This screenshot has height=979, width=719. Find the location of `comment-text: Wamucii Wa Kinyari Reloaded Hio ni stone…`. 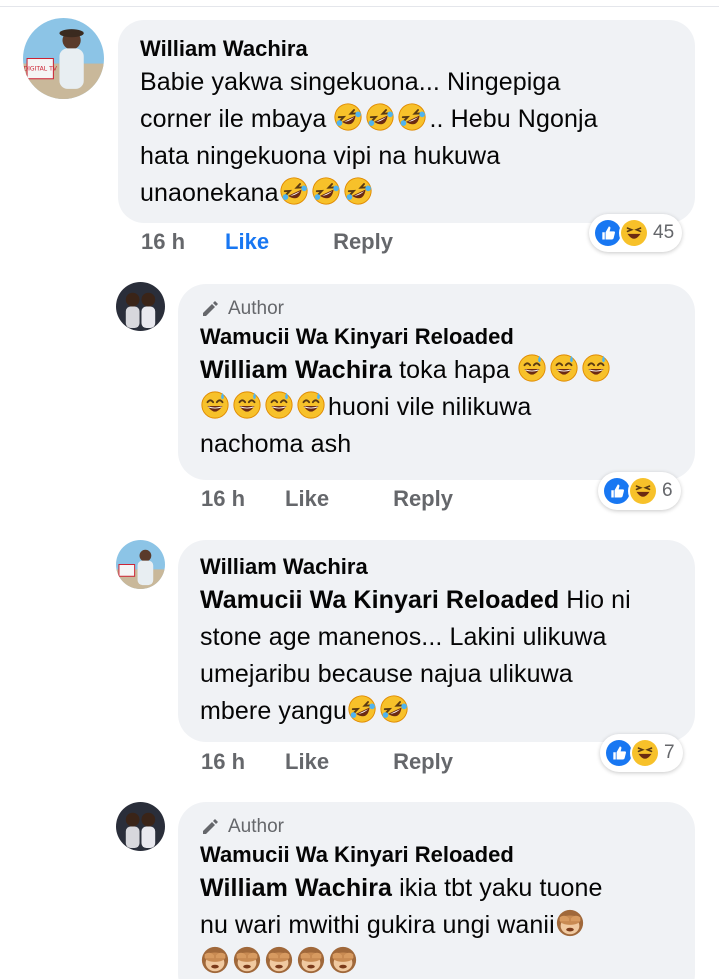

comment-text: Wamucii Wa Kinyari Reloaded Hio ni stone… is located at coordinates (436, 656).